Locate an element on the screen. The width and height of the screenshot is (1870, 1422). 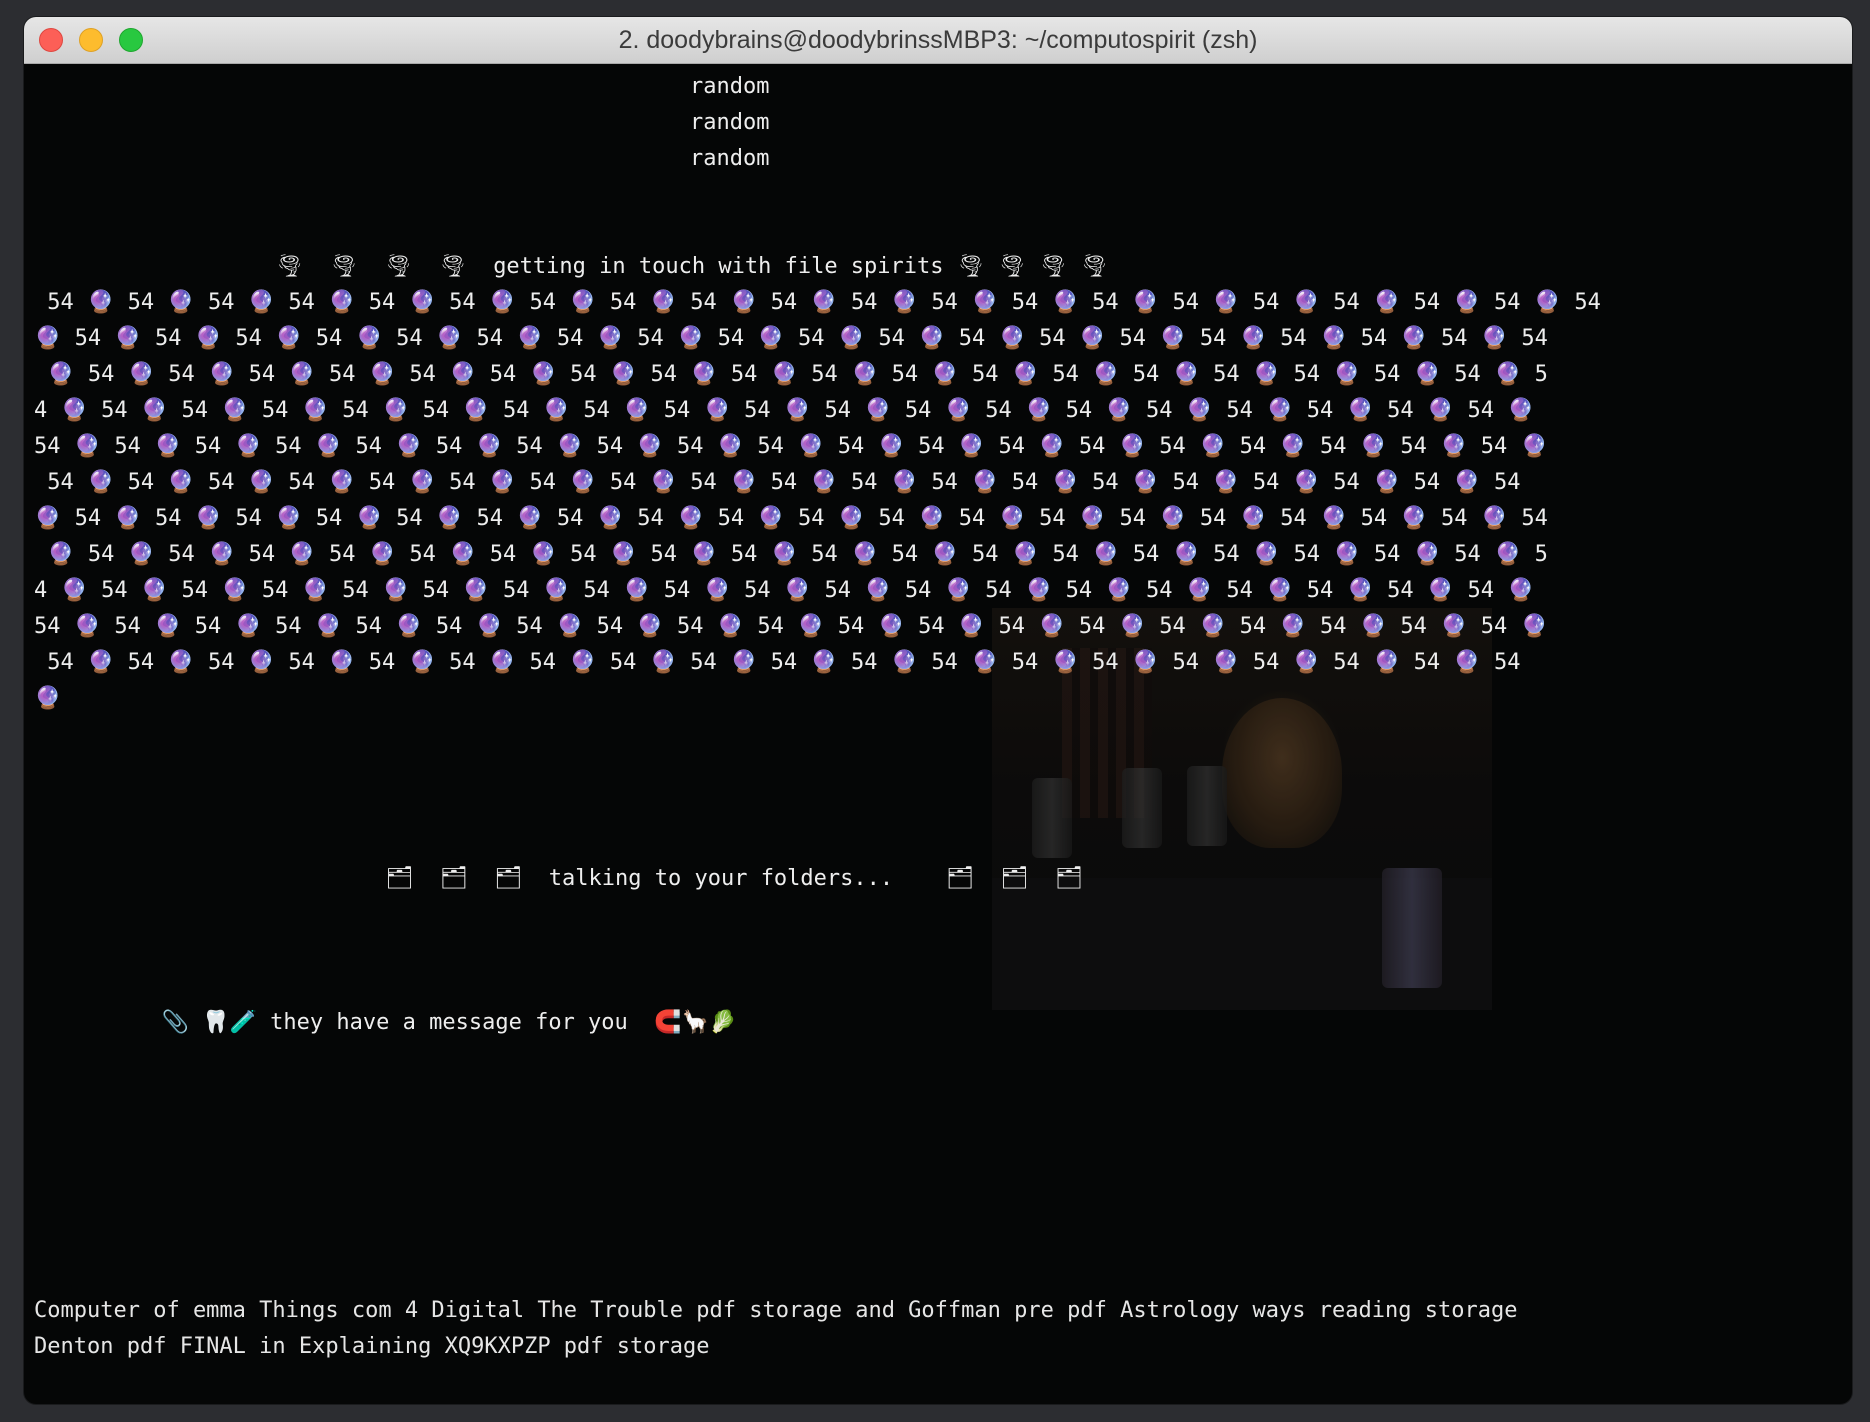
message-icons-left: 📎 🦷🧪 is located at coordinates (209, 1022).